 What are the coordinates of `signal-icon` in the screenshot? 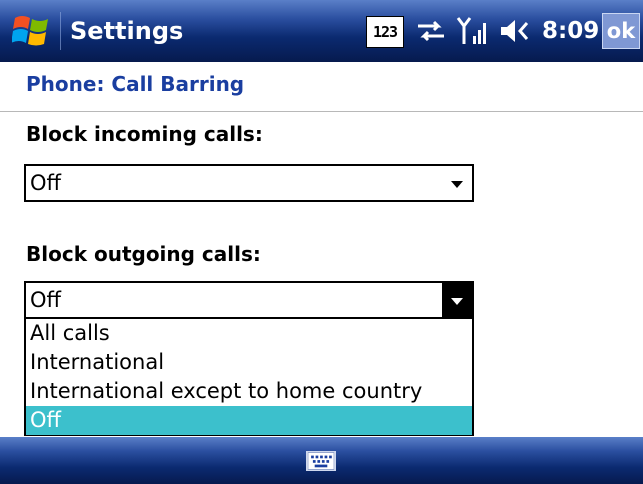 It's located at (473, 31).